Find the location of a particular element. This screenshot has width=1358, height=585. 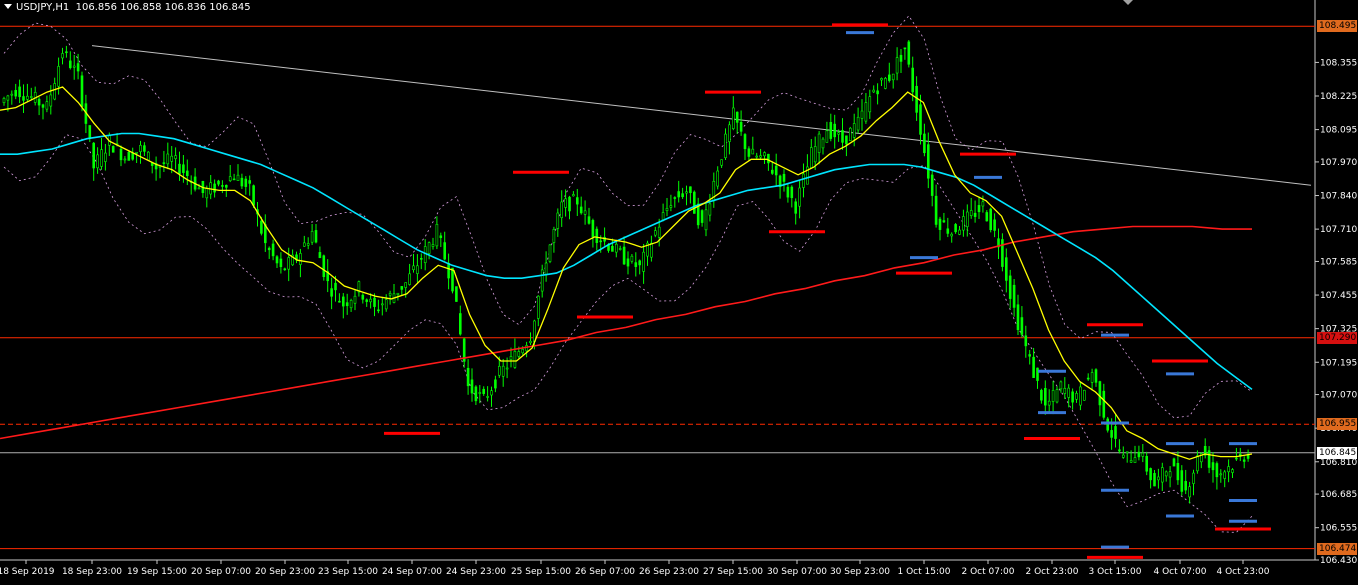

time-tick-label: 18 Sep 23:00 is located at coordinates (92, 572).